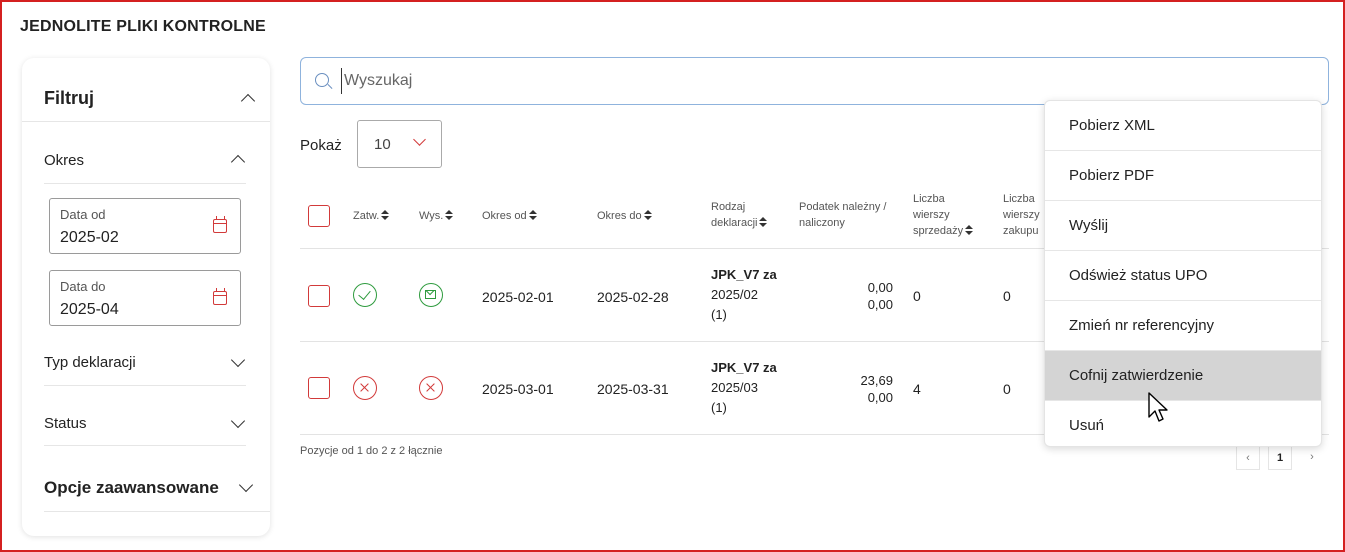 Image resolution: width=1345 pixels, height=552 pixels. Describe the element at coordinates (399, 144) in the screenshot. I see `page-size-select: 10` at that location.